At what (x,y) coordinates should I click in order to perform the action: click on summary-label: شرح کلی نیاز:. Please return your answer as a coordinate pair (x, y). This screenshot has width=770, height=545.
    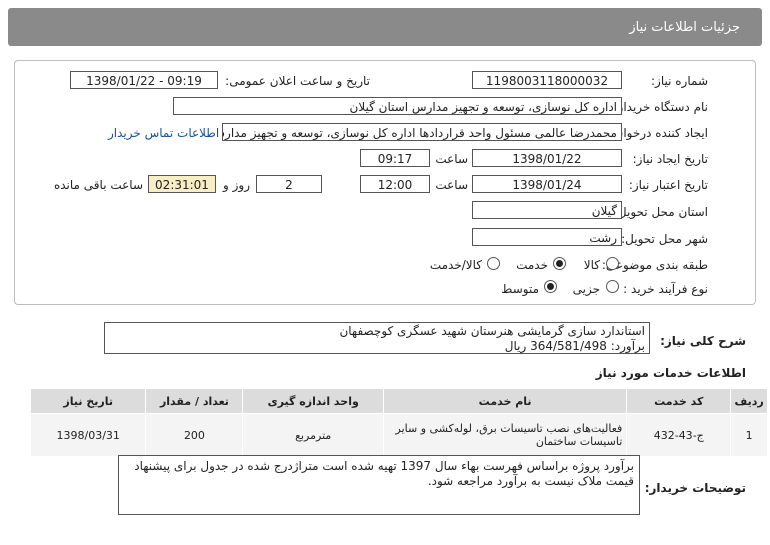
    Looking at the image, I should click on (703, 341).